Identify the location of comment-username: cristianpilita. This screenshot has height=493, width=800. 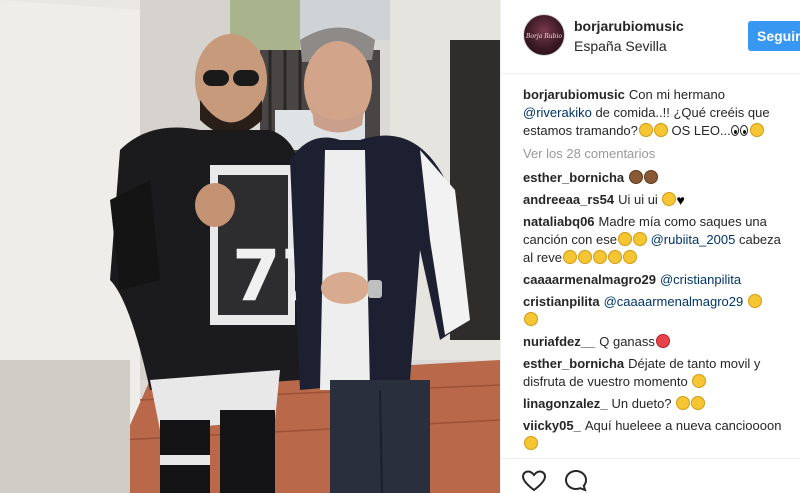
(561, 301).